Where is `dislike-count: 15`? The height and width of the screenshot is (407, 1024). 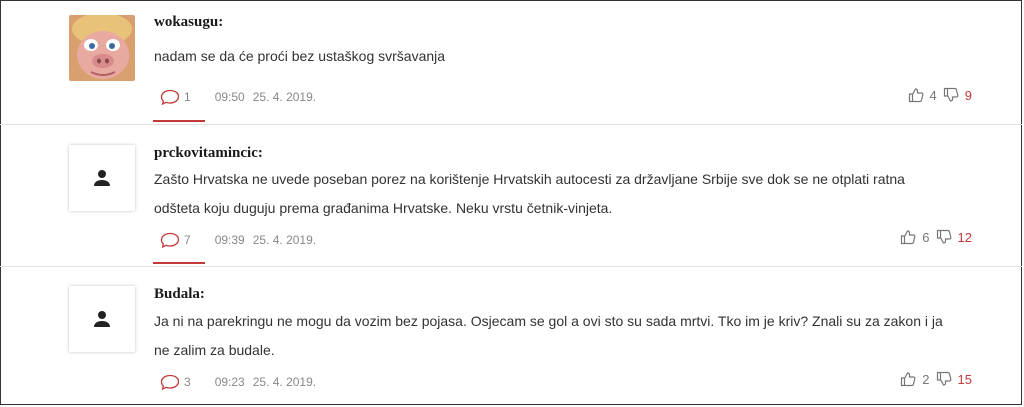 dislike-count: 15 is located at coordinates (964, 379).